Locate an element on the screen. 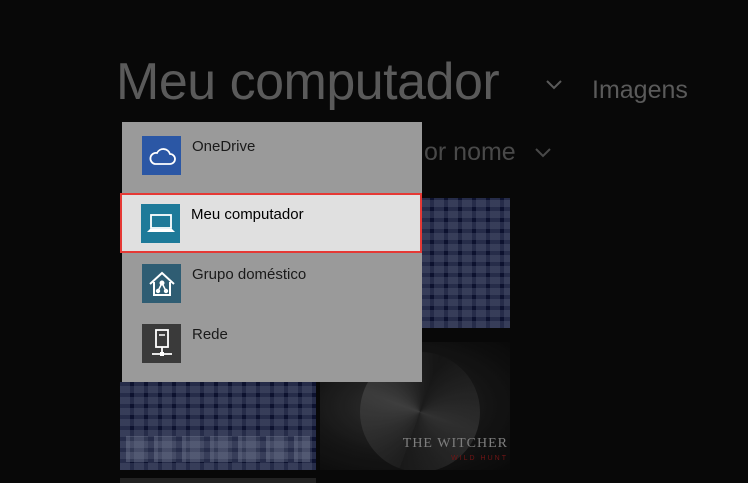  sort-chevron-down-icon is located at coordinates (543, 153).